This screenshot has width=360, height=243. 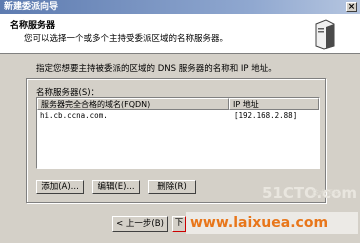 I want to click on site-watermark: www.laixuea.com, so click(x=272, y=223).